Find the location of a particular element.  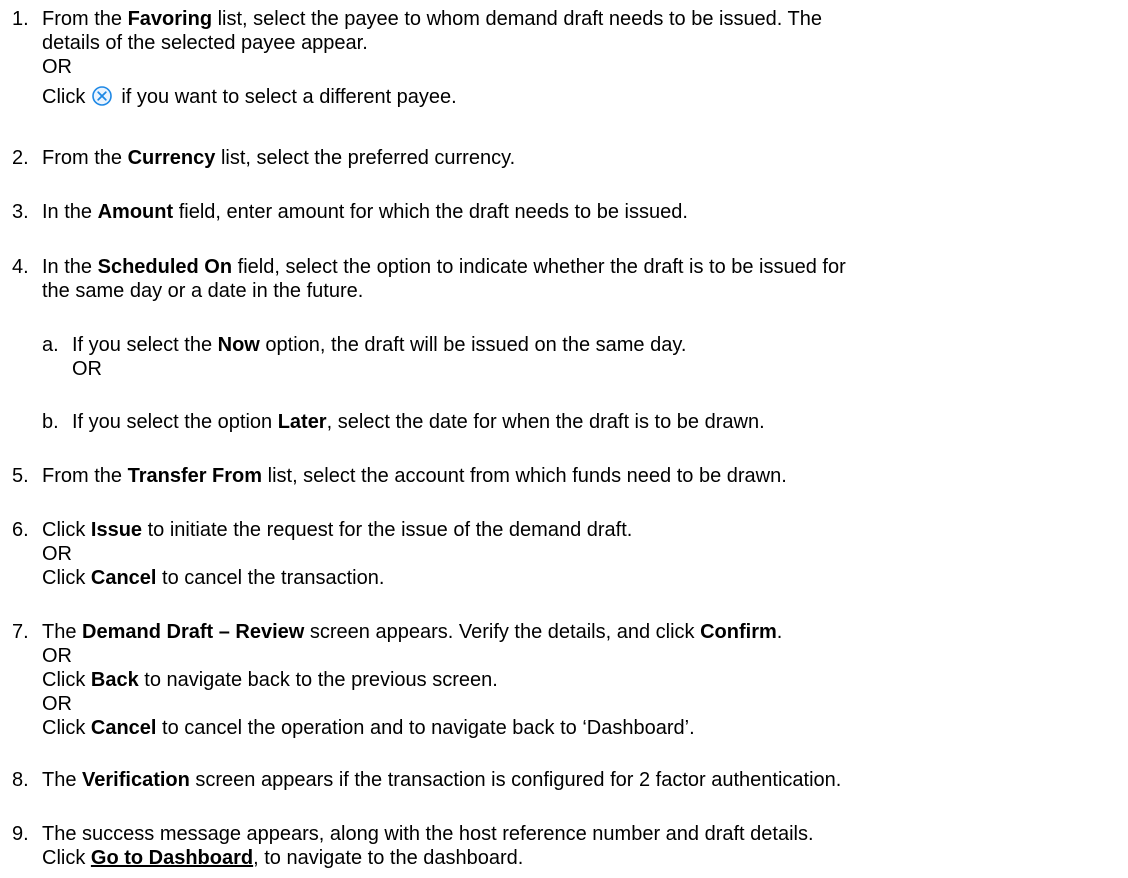

currency-label: Currency is located at coordinates (171, 158).